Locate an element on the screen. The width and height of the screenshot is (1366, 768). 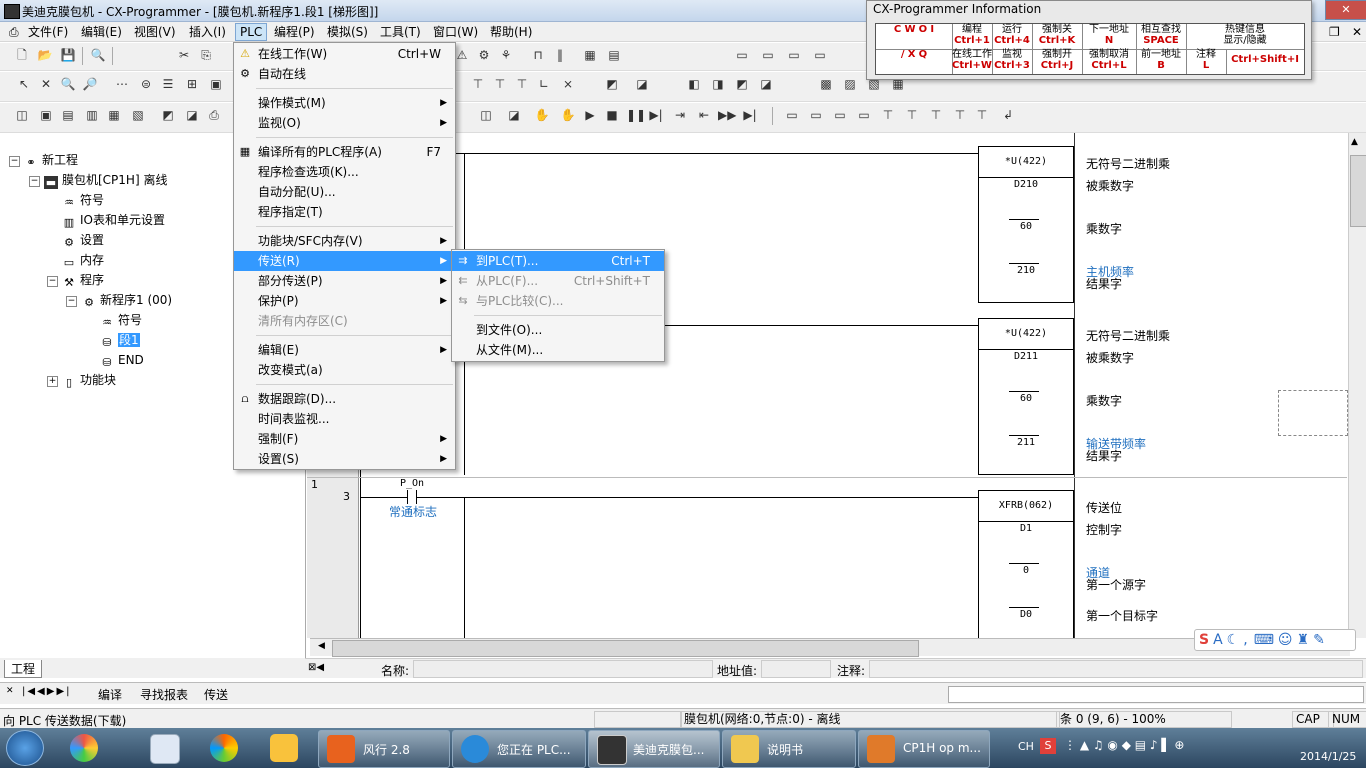
pause2-icon: ❚❚ is located at coordinates (636, 115).